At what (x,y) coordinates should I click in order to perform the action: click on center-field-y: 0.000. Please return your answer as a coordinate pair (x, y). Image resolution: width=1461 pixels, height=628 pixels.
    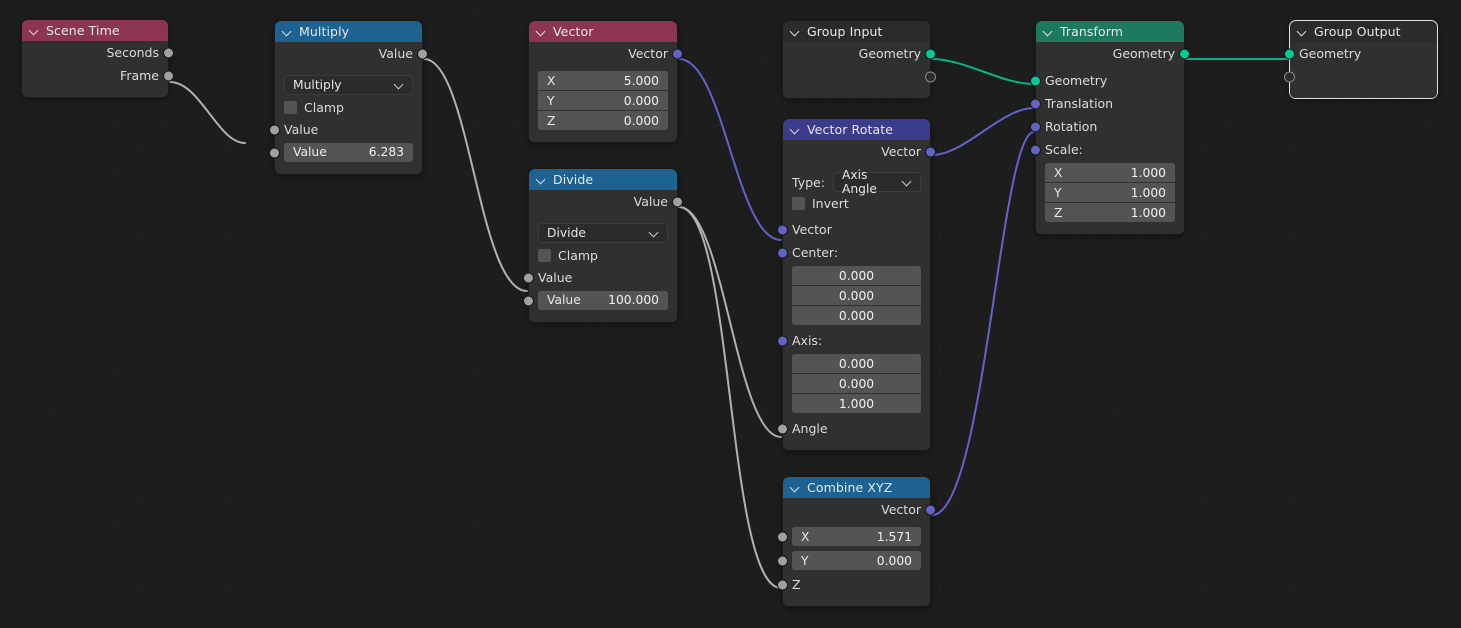
    Looking at the image, I should click on (856, 295).